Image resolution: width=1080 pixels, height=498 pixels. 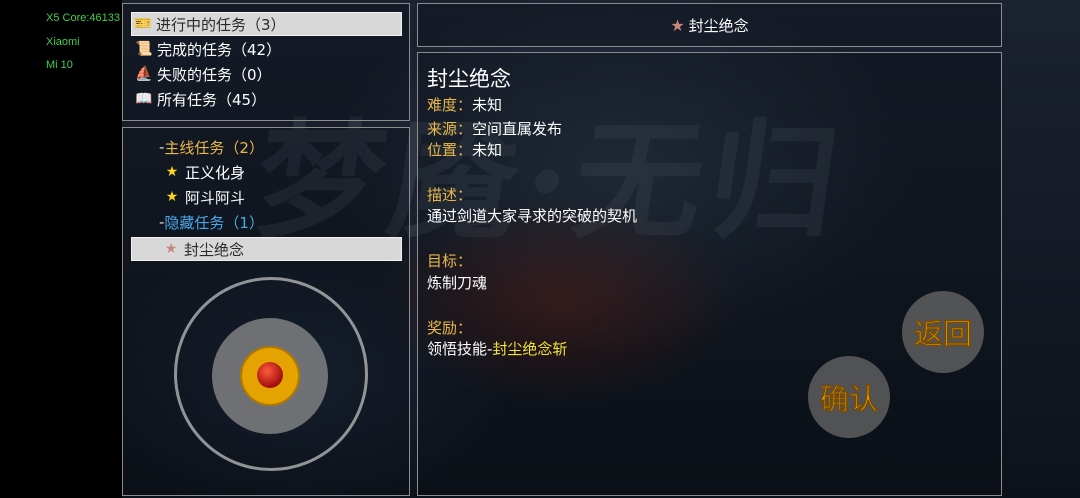 What do you see at coordinates (517, 129) in the screenshot?
I see `source-value: 空间直属发布` at bounding box center [517, 129].